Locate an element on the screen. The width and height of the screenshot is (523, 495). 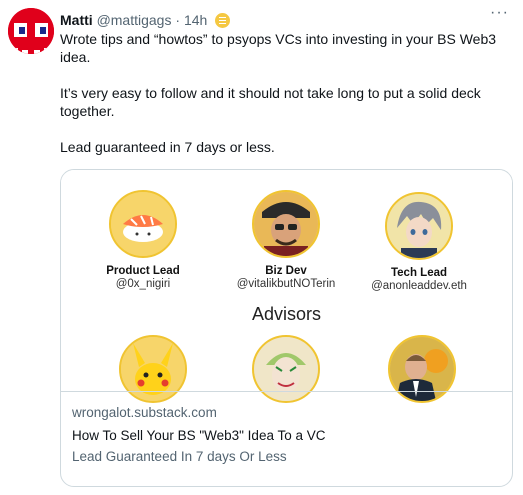
card-title: How To Sell Your BS "Web3" Idea To a VC is located at coordinates (199, 435).